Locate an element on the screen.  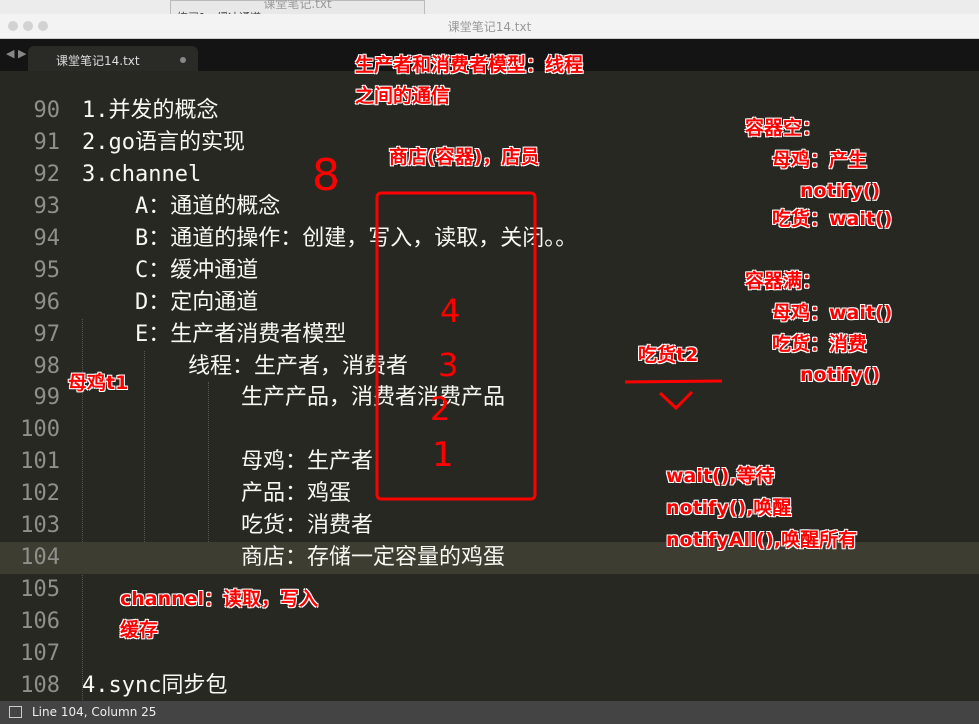
annotation: 吃货：消费 is located at coordinates (820, 344).